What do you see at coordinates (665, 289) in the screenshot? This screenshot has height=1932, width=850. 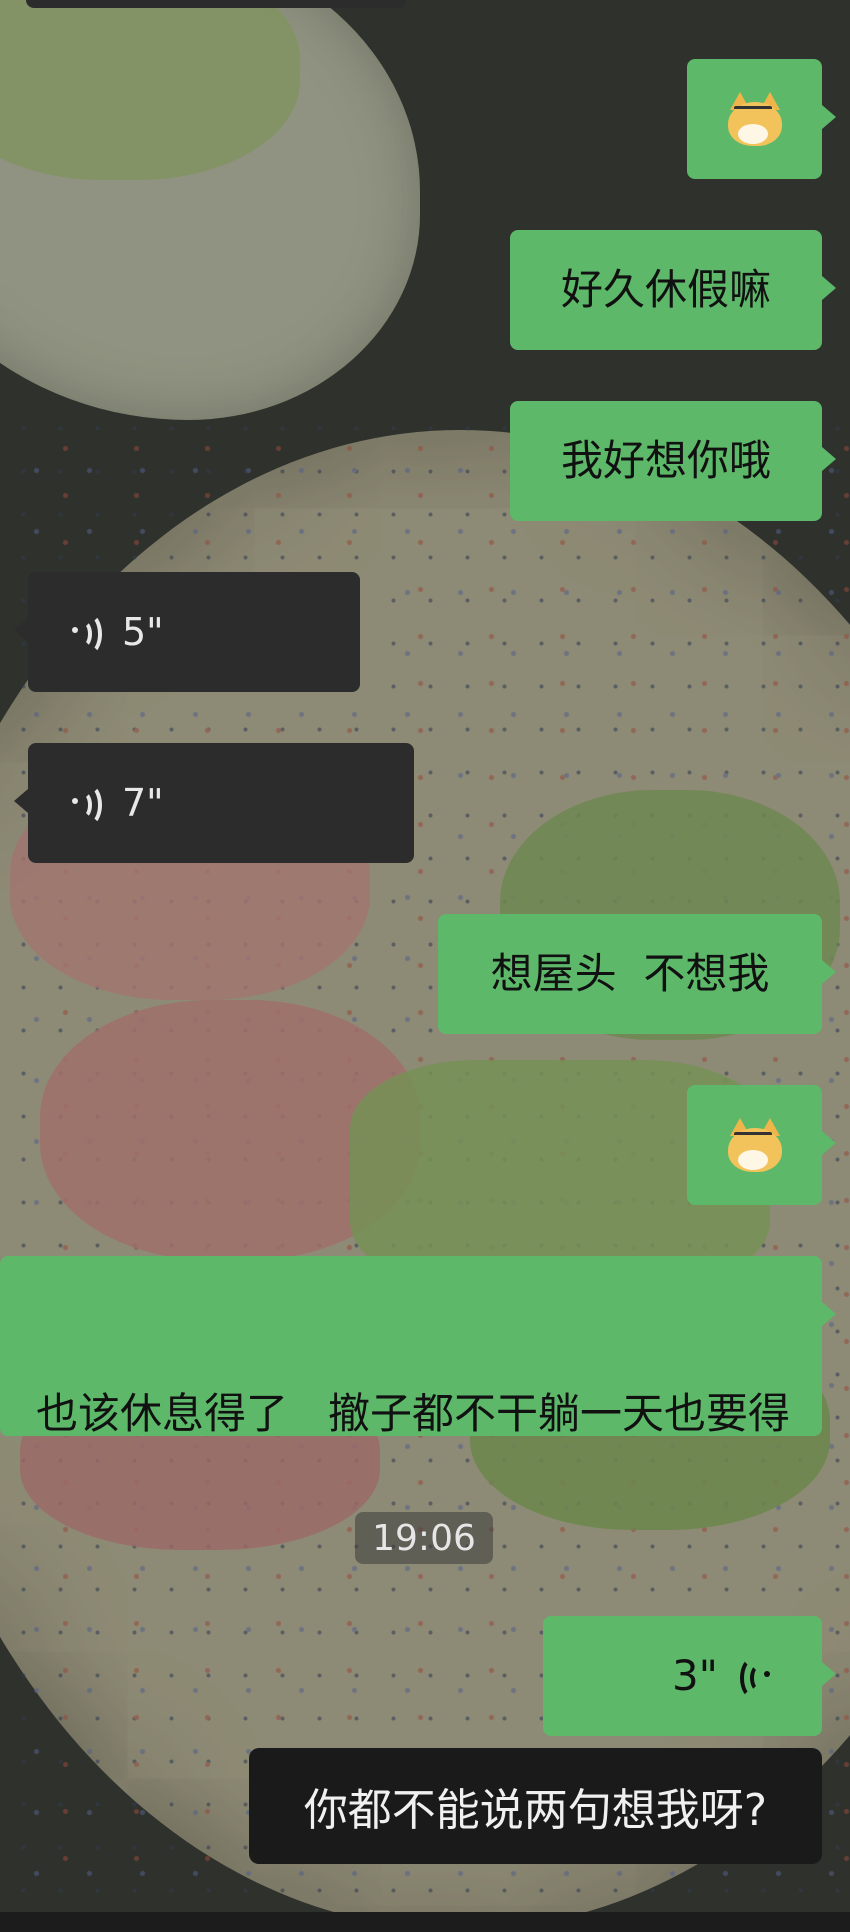 I see `message-text: 好久休假嘛` at bounding box center [665, 289].